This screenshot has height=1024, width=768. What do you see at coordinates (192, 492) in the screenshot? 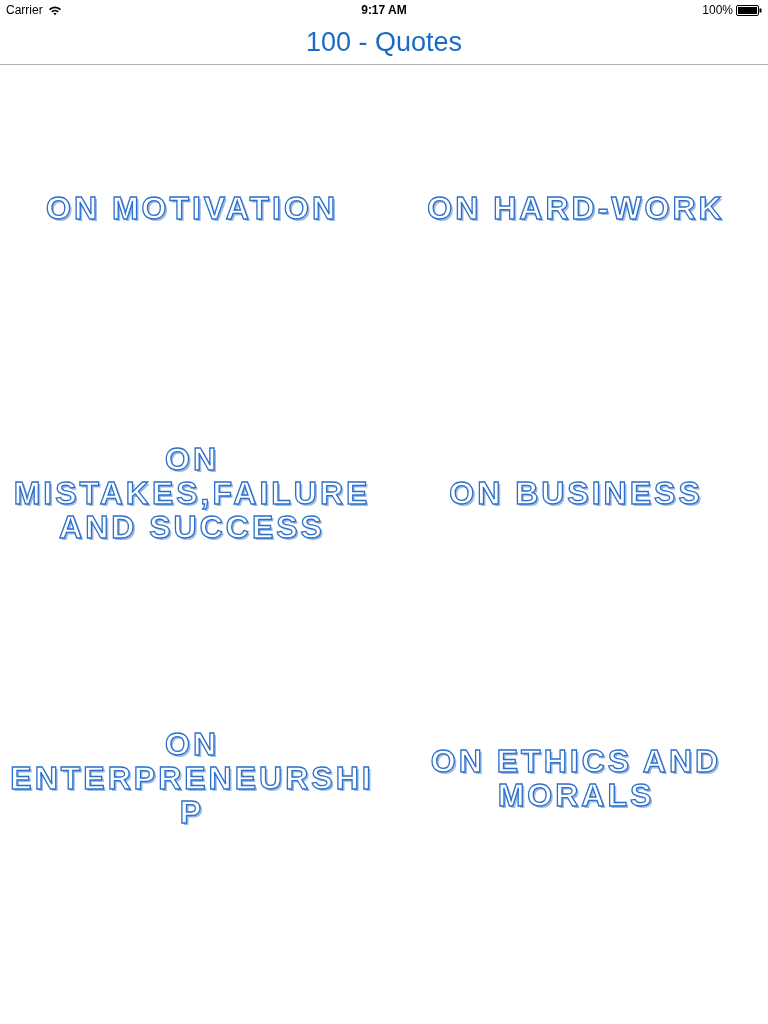
I see `category-button: ON MISTAKES,FAILURE AND SUCCESS` at bounding box center [192, 492].